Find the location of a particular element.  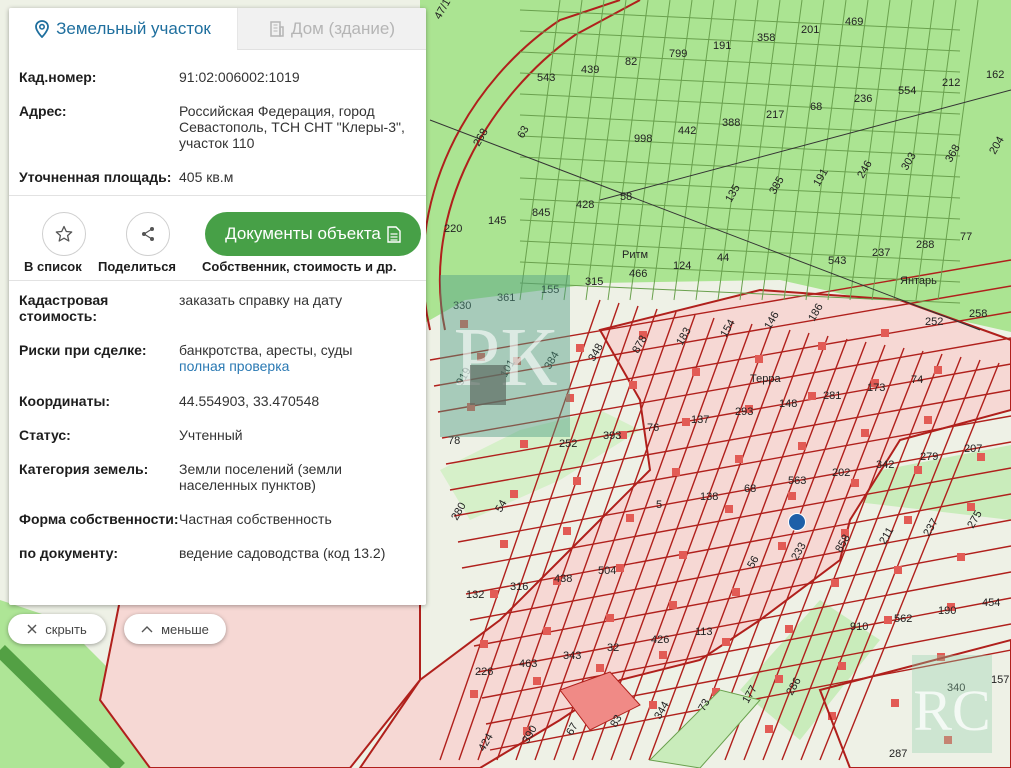

add-to-list-button is located at coordinates (64, 234).